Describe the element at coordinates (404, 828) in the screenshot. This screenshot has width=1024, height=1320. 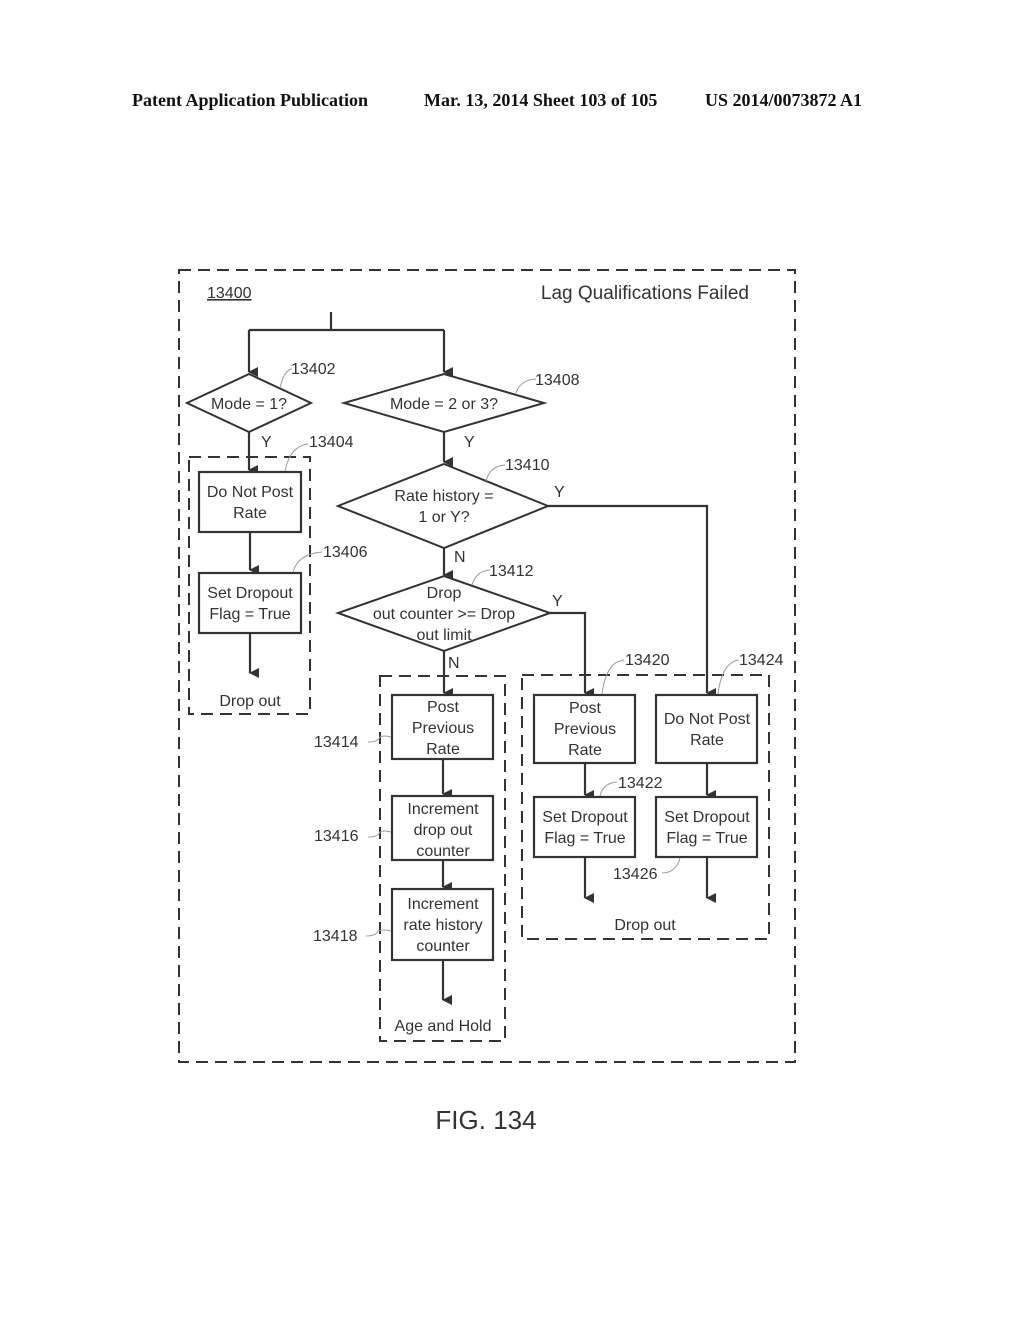
I see `process-13416: Increment drop out counter 13416` at that location.